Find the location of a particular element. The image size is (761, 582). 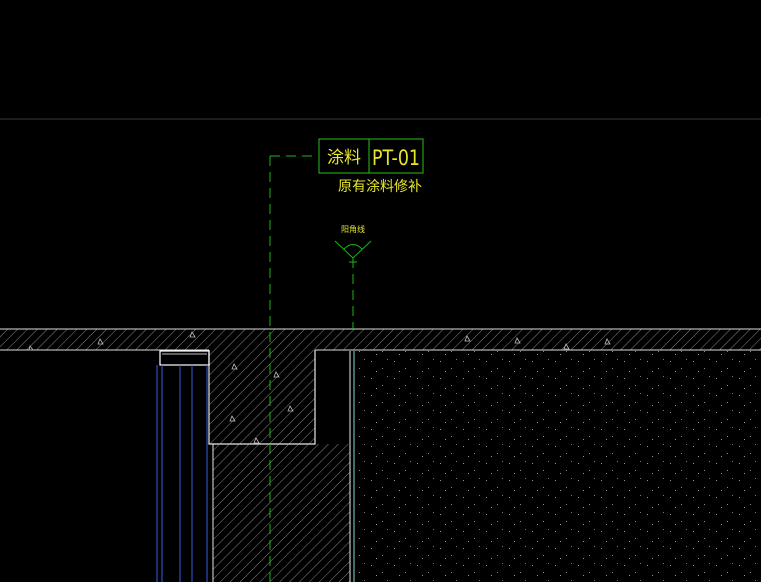

tag-note-text: 原有涂料修补 is located at coordinates (380, 187).